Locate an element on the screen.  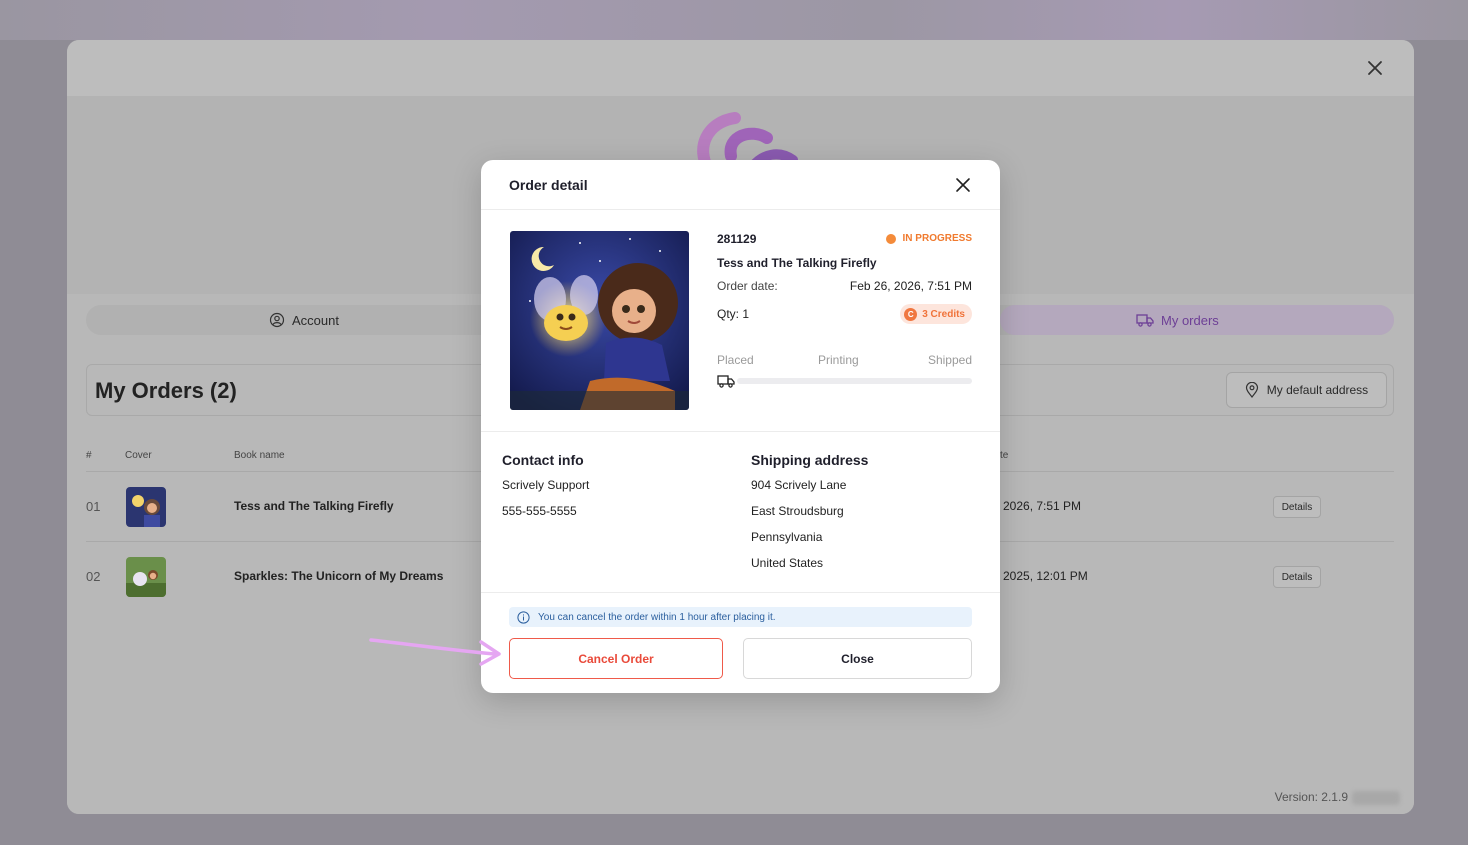
annotation-arrow-icon is located at coordinates (435, 652).